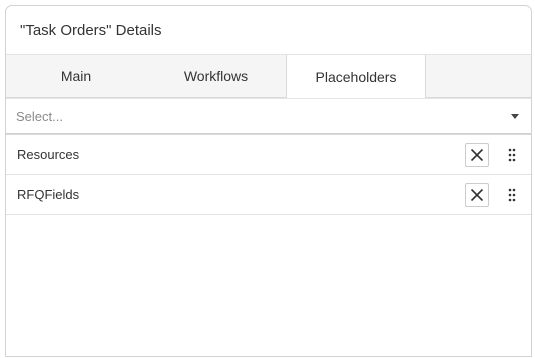 The image size is (535, 358). I want to click on tab-bar: Main Workflows Placeholders, so click(268, 76).